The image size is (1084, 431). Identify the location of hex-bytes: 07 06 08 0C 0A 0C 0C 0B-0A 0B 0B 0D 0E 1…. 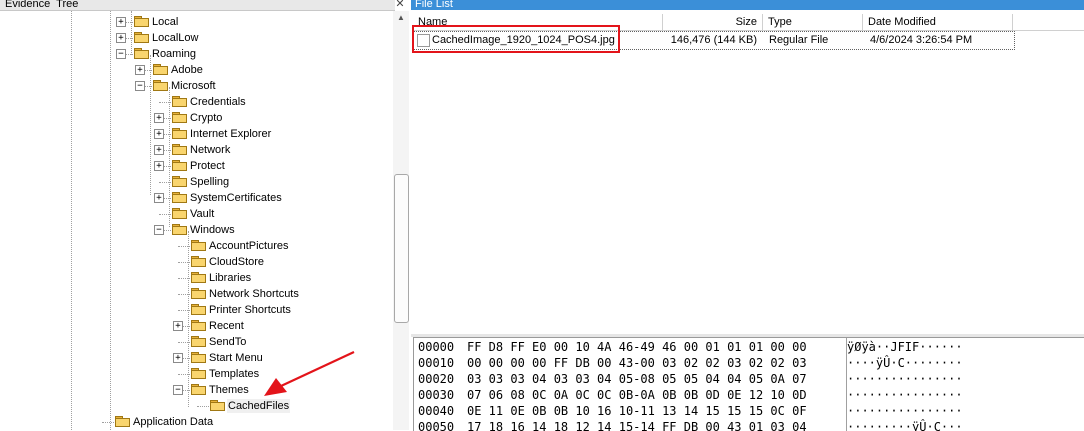
(637, 395).